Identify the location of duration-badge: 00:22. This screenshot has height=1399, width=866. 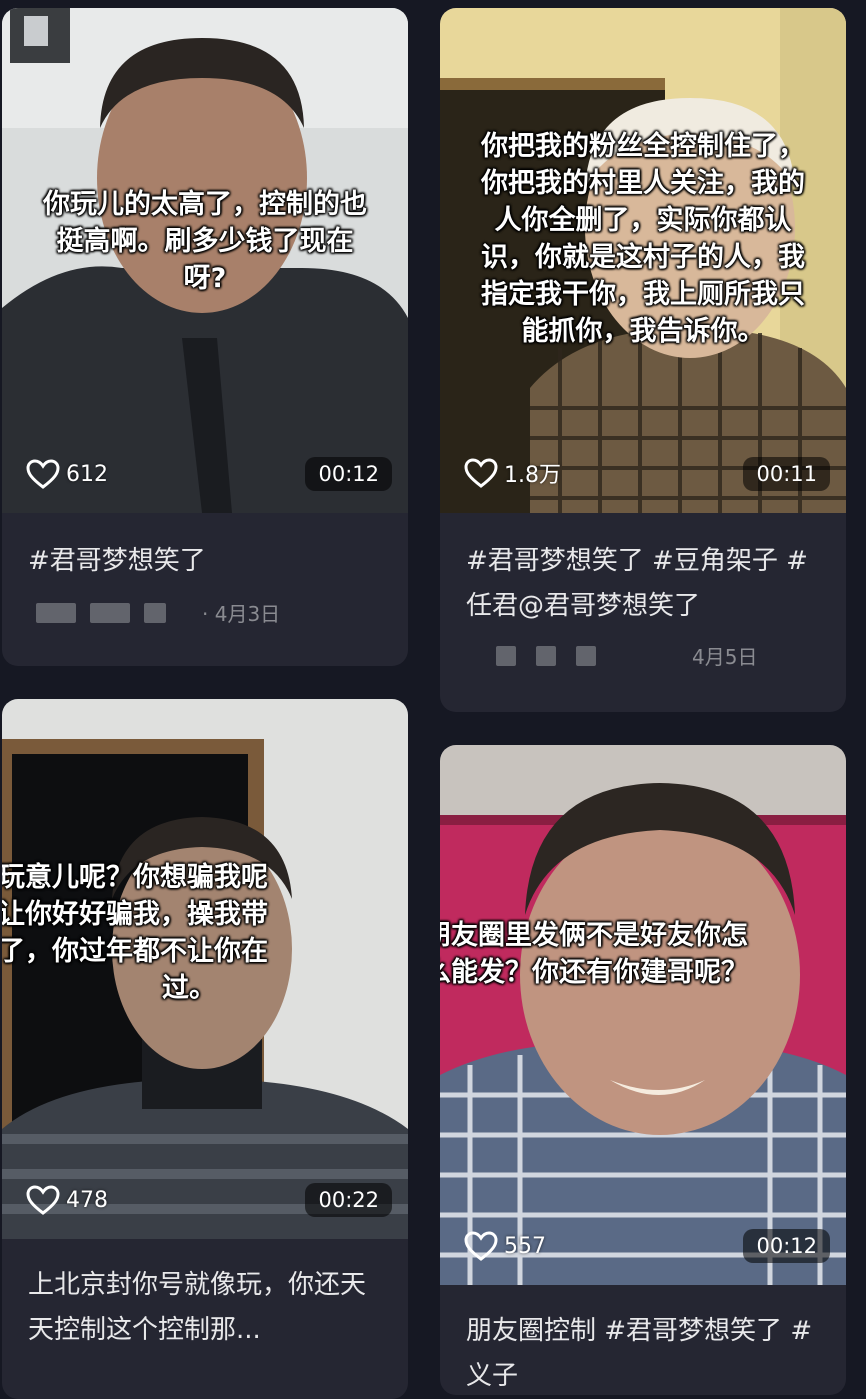
(348, 1200).